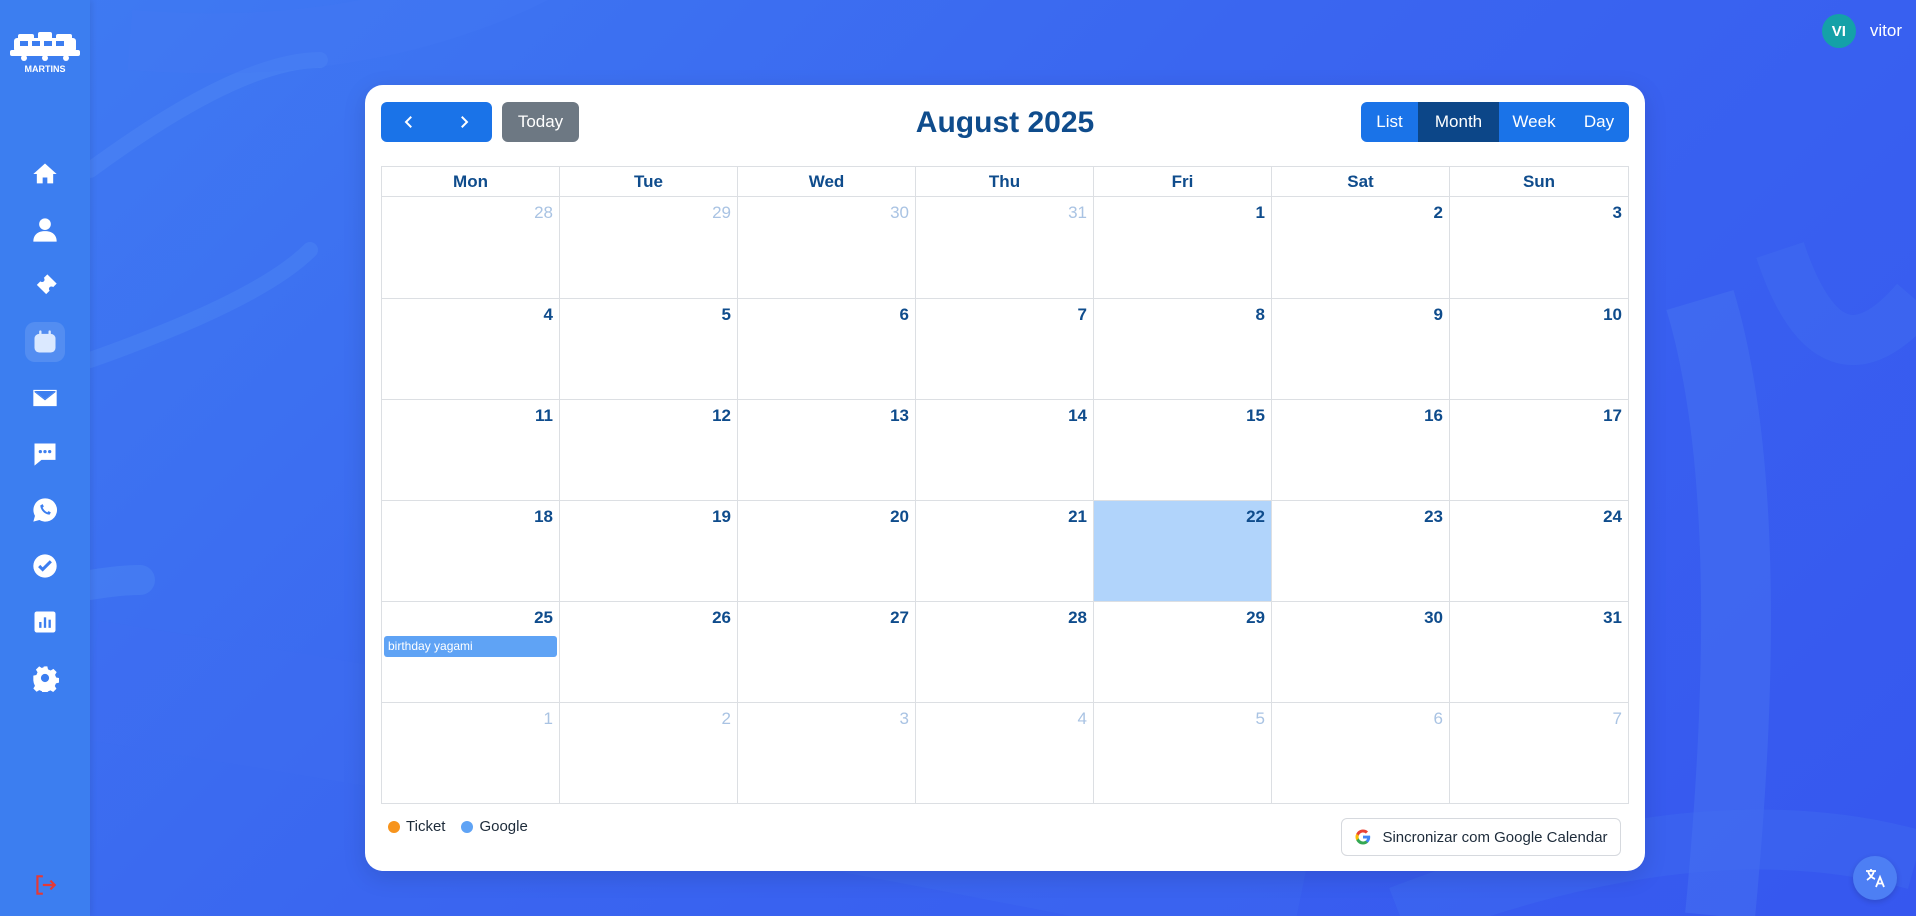 Image resolution: width=1916 pixels, height=916 pixels. What do you see at coordinates (1361, 349) in the screenshot?
I see `day-cell: 9` at bounding box center [1361, 349].